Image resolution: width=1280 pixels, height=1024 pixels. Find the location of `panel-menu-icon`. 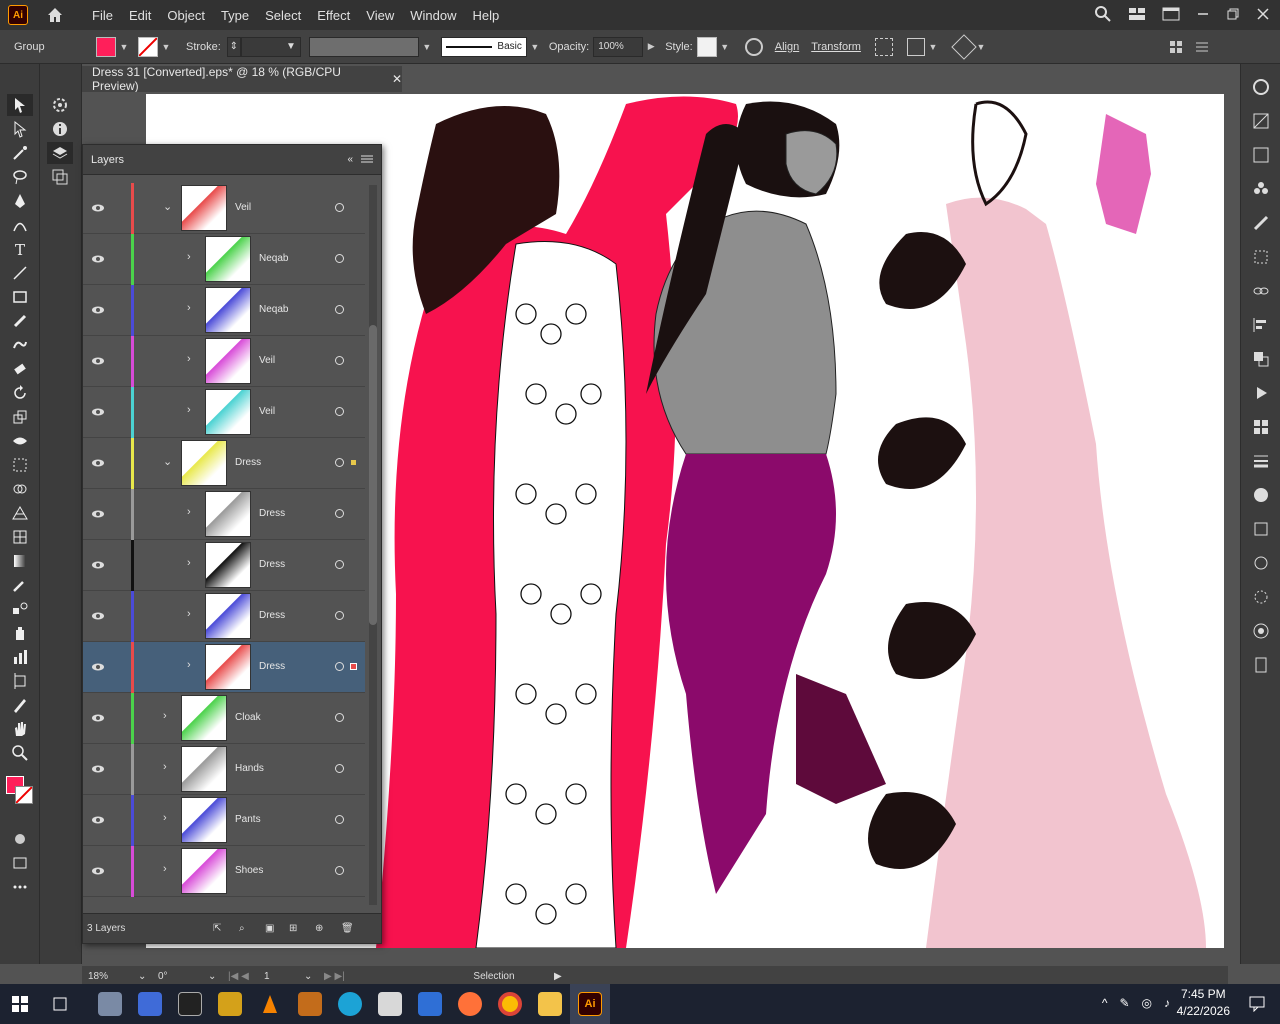

panel-menu-icon is located at coordinates (1202, 47).